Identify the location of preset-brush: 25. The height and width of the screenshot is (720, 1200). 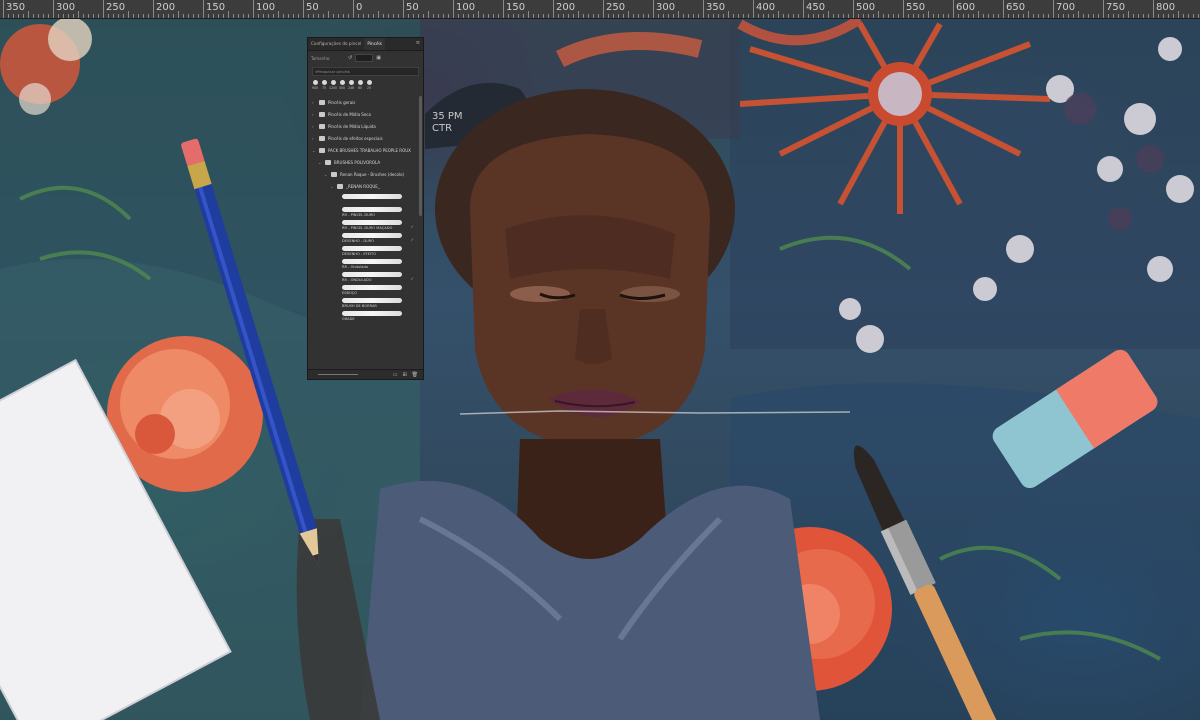
(369, 85).